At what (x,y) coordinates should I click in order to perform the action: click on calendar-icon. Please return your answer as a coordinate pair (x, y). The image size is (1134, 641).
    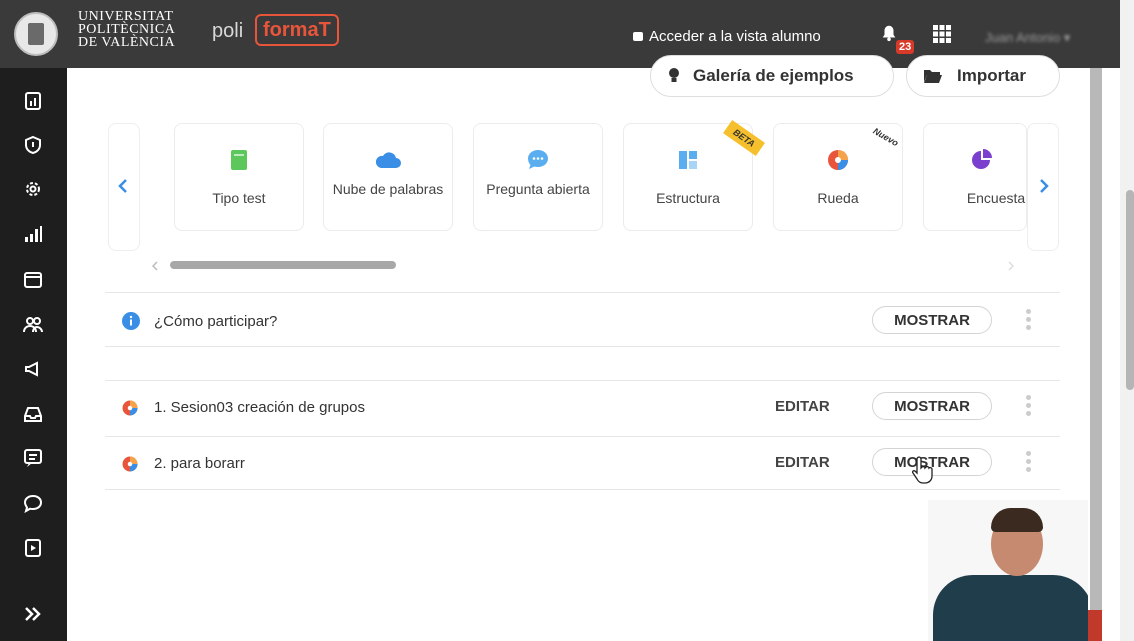
    Looking at the image, I should click on (33, 279).